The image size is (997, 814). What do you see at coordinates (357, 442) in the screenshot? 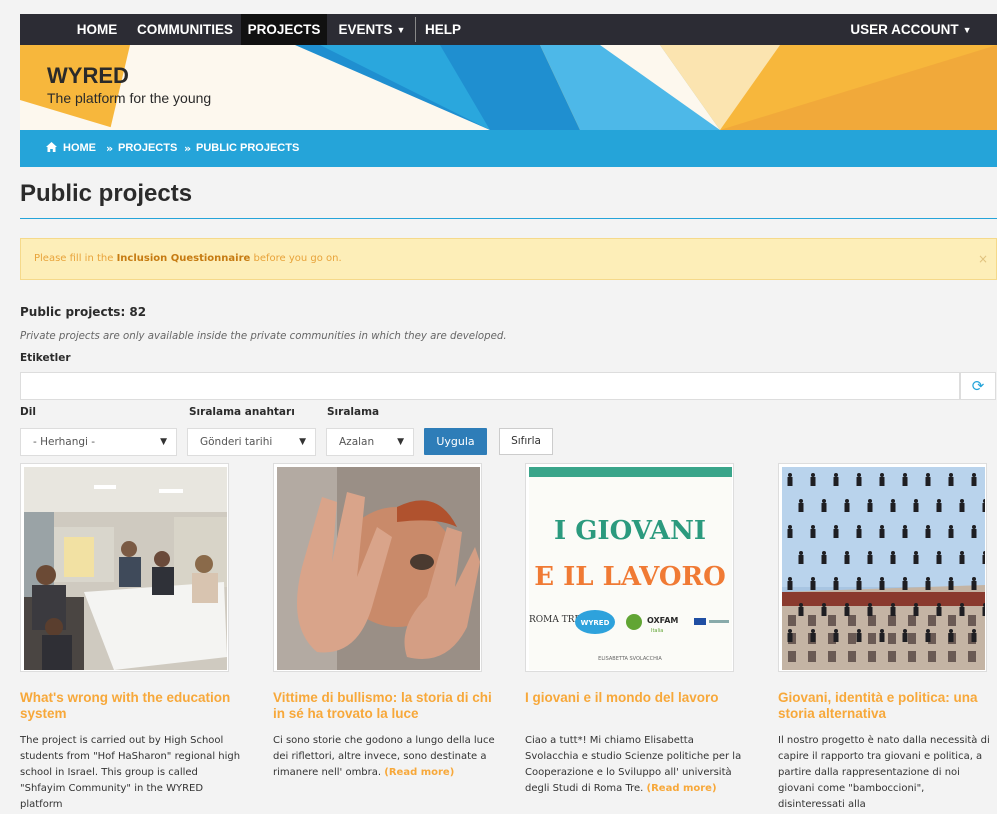
I see `sort-order-select-value: Azalan` at bounding box center [357, 442].